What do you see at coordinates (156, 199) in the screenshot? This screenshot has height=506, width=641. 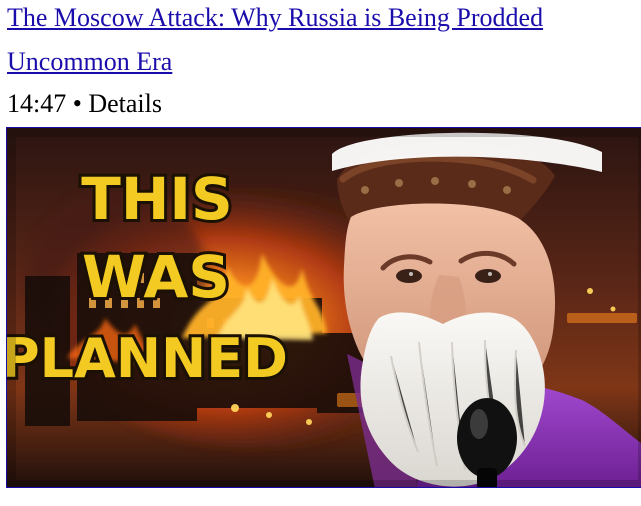 I see `thumbnail-text-line-1: THIS` at bounding box center [156, 199].